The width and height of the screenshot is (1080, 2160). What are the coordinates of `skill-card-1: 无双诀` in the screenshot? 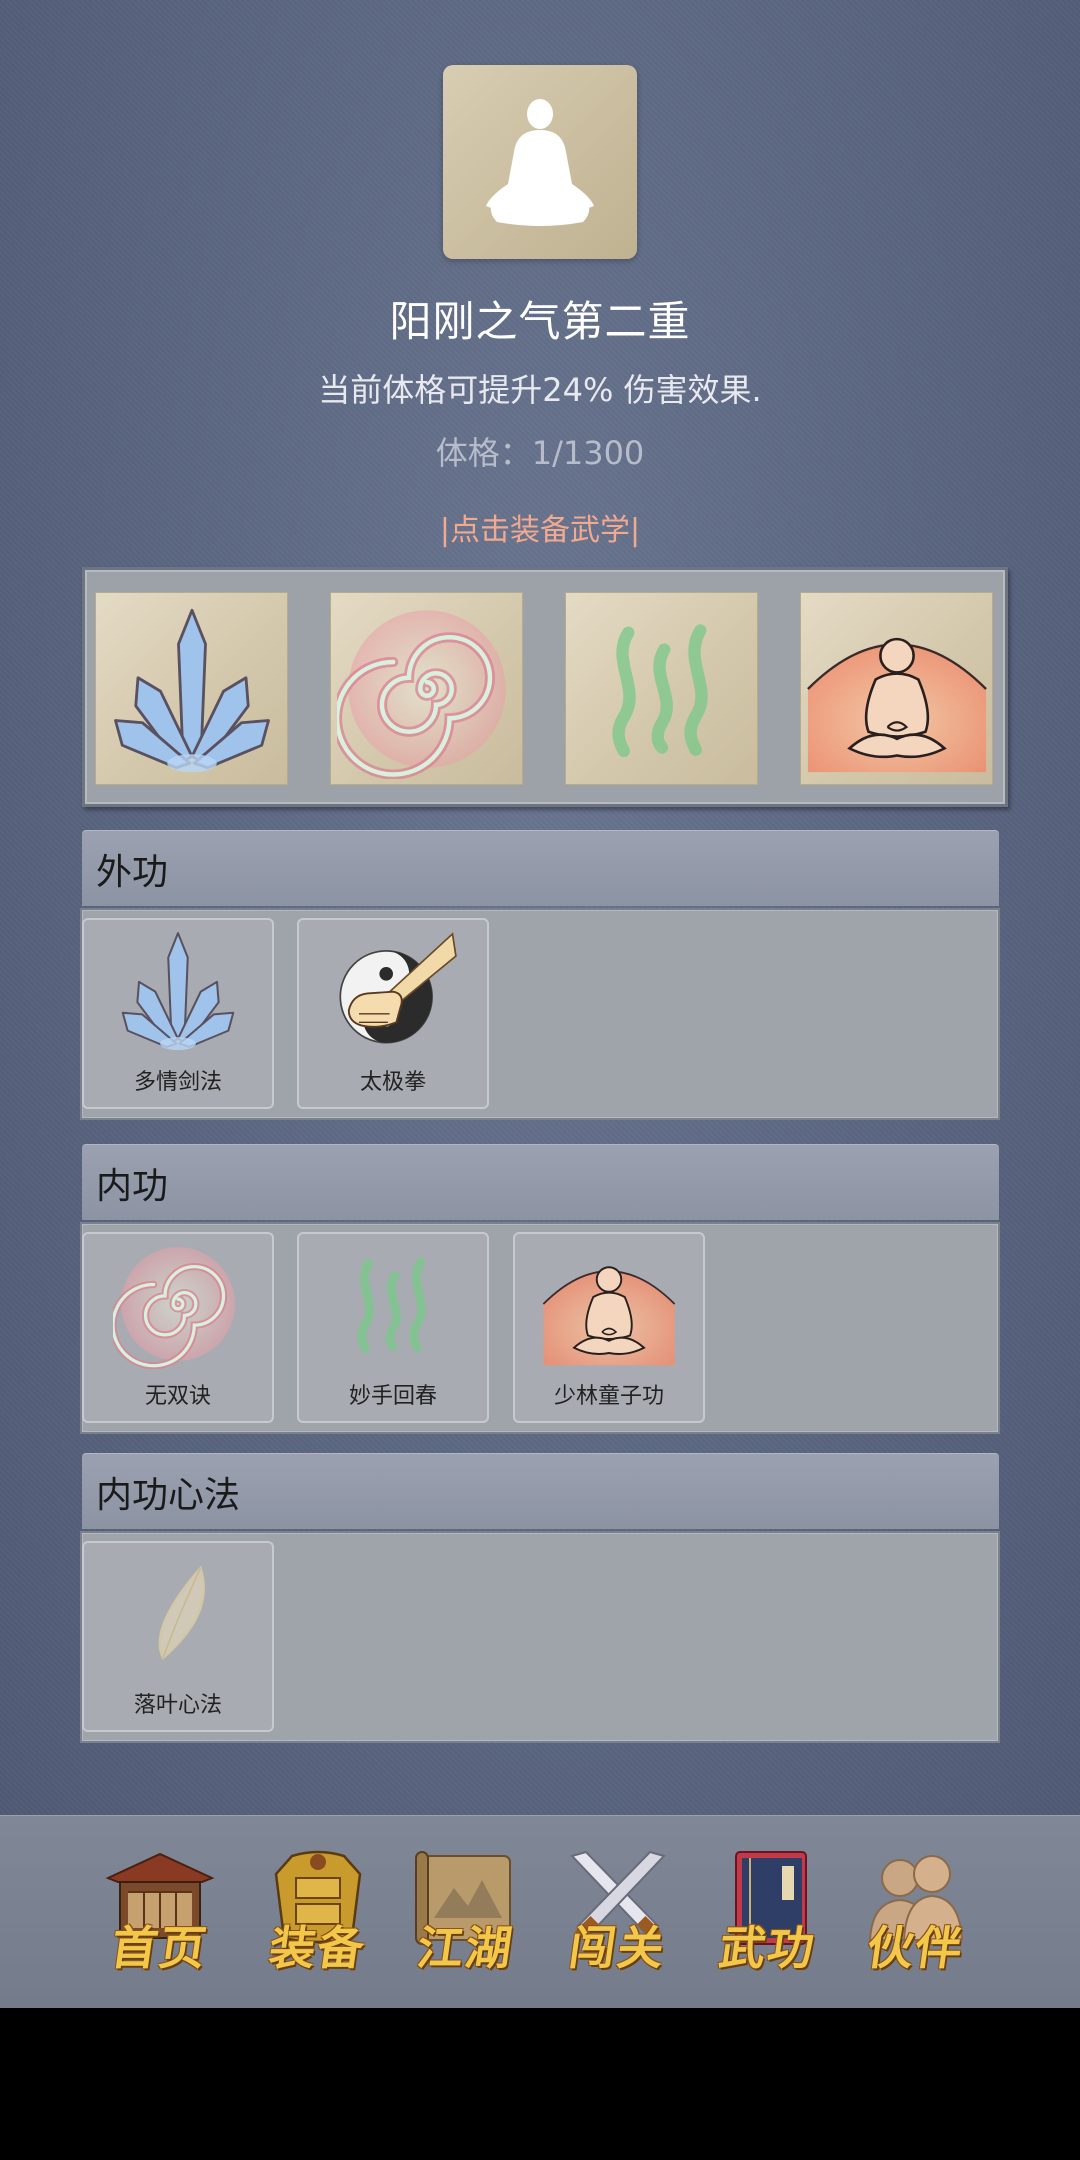 It's located at (178, 1327).